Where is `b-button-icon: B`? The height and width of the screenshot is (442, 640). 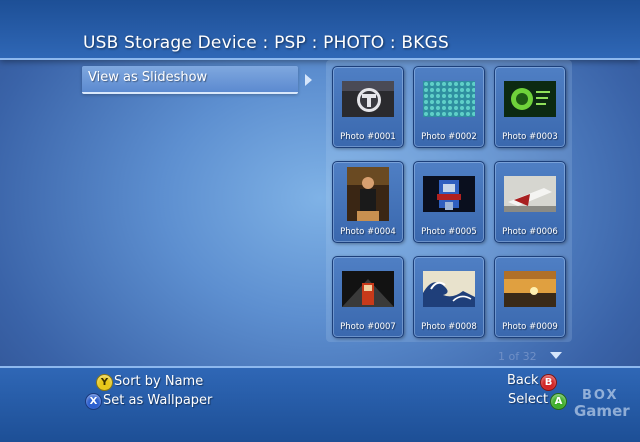
b-button-icon: B is located at coordinates (548, 382).